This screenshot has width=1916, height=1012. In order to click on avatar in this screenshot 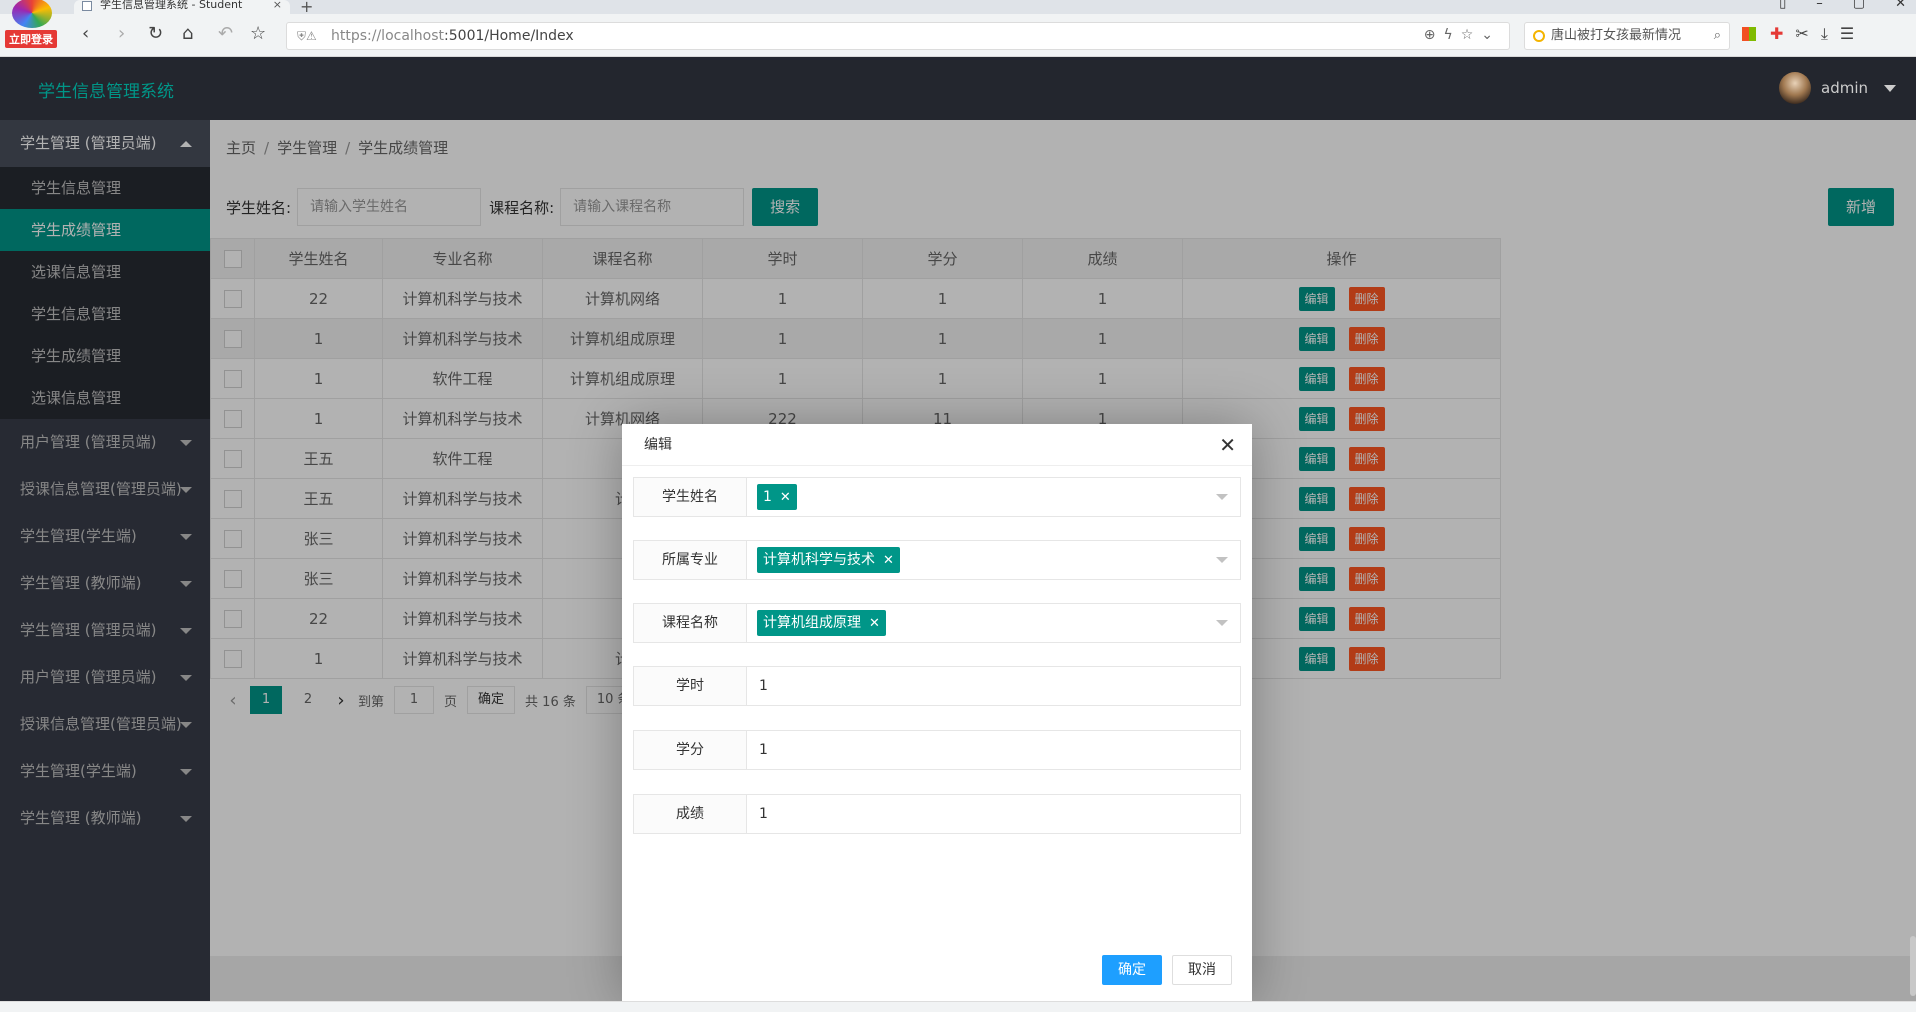, I will do `click(1795, 88)`.